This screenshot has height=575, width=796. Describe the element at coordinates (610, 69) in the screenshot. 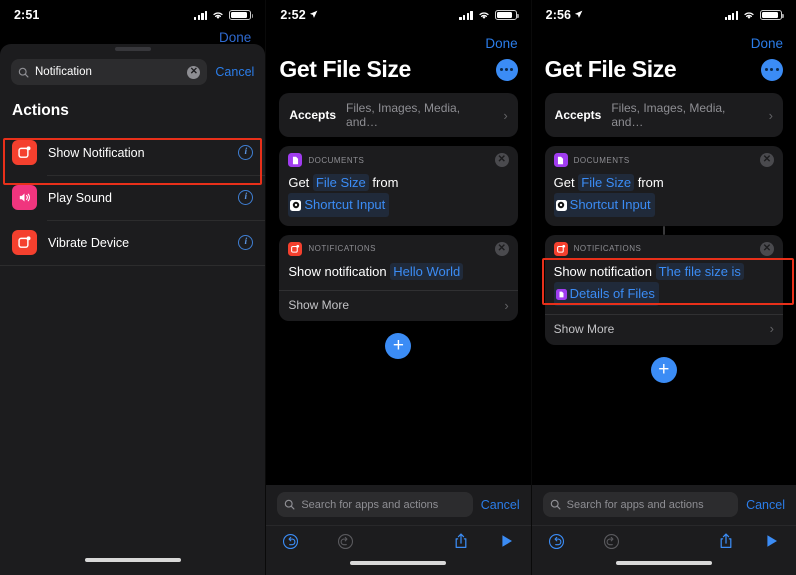

I see `page-title: Get File Size` at that location.